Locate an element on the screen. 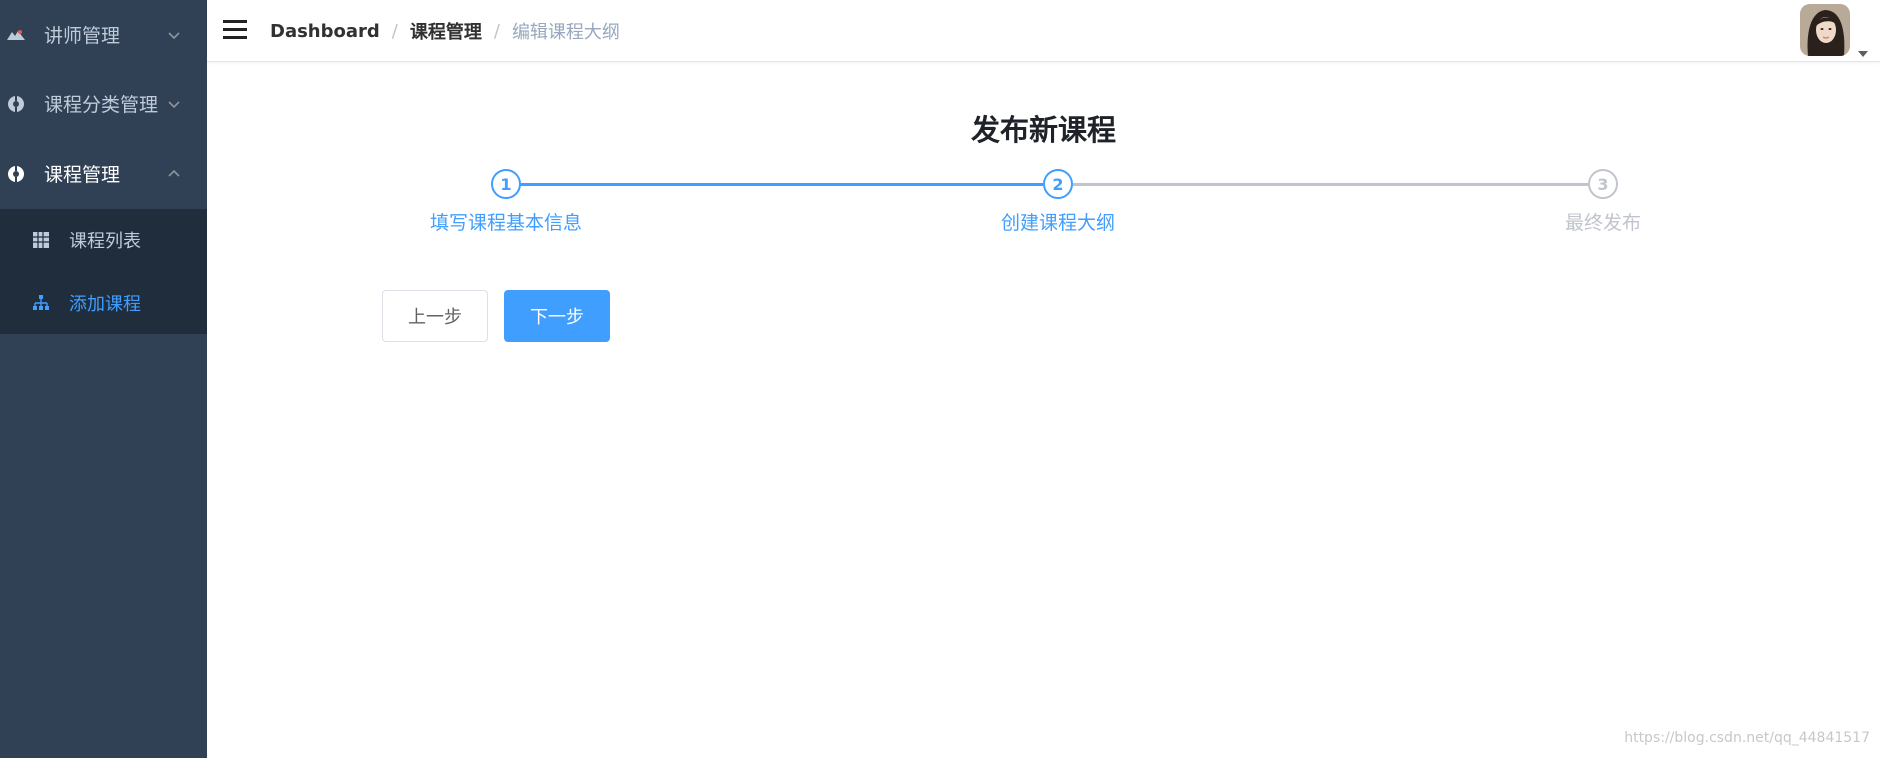 This screenshot has width=1880, height=758. menu-category-management: 课程分类管理 is located at coordinates (103, 103).